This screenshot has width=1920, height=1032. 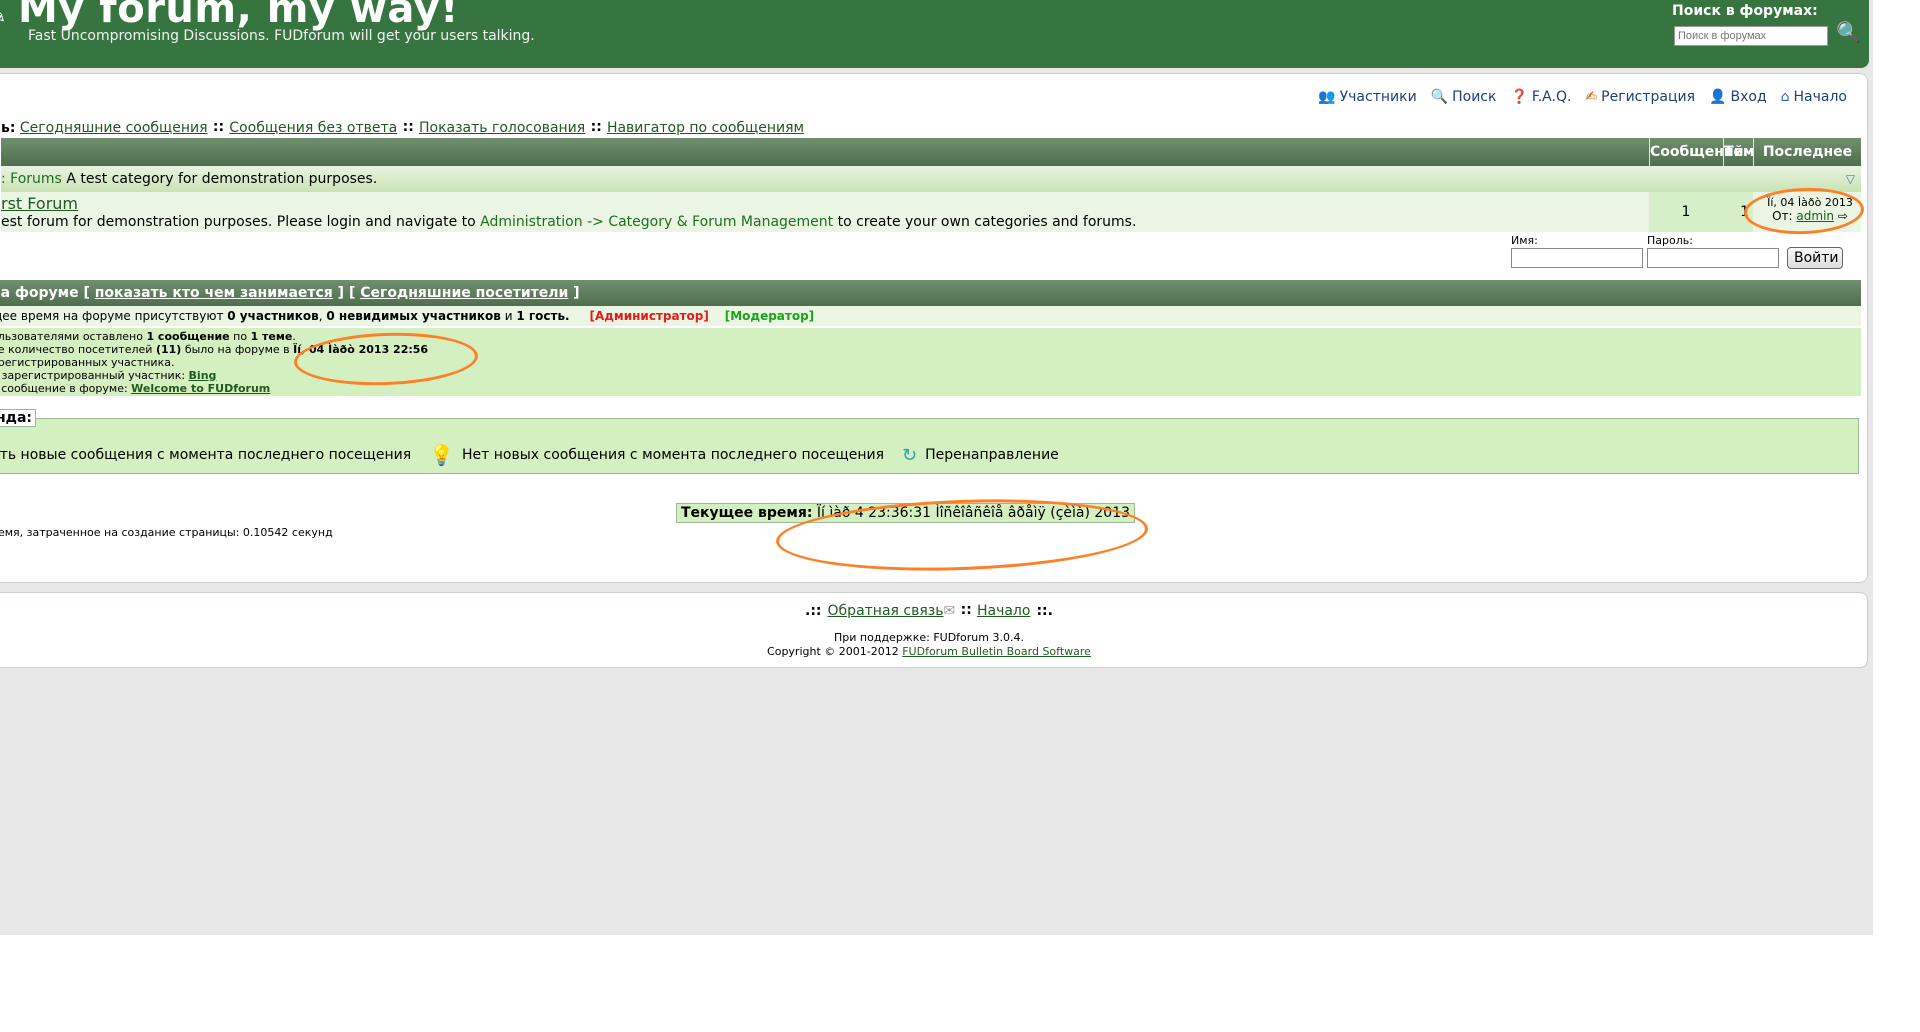 What do you see at coordinates (1591, 97) in the screenshot?
I see `register-icon: ✍` at bounding box center [1591, 97].